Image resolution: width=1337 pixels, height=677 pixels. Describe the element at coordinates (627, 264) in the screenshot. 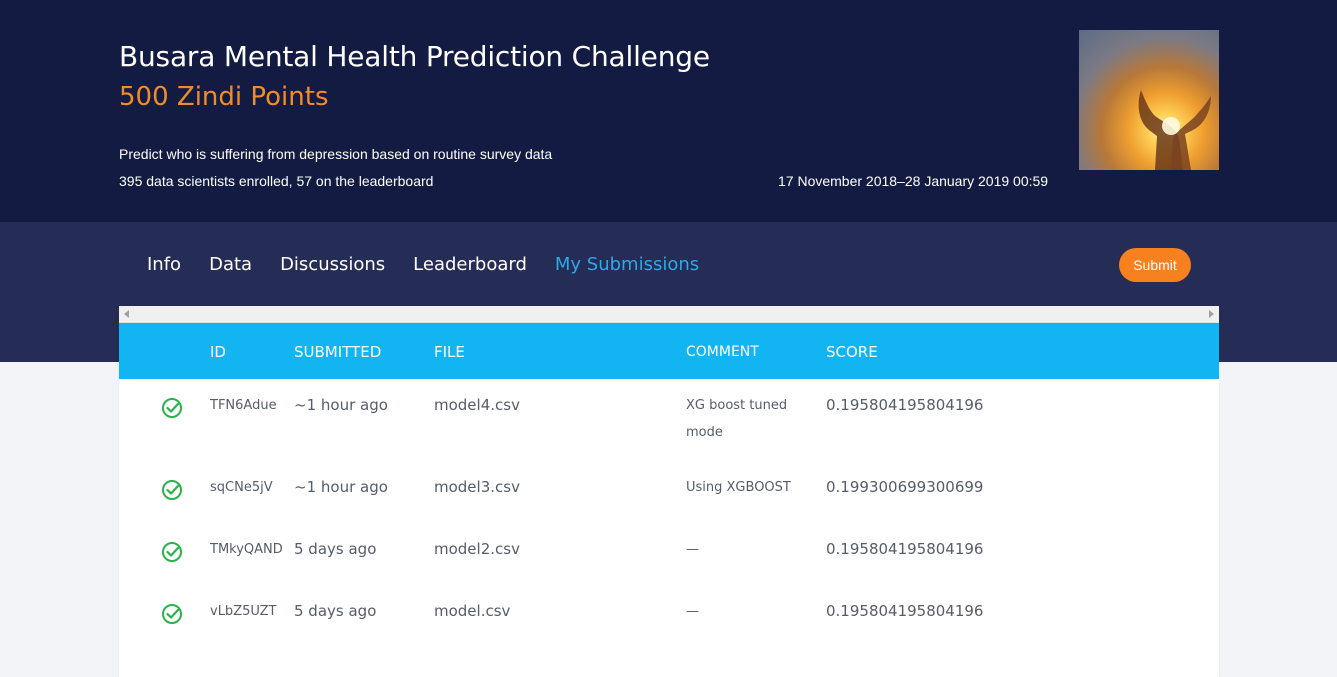

I see `tab-my-submissions: My Submissions` at that location.